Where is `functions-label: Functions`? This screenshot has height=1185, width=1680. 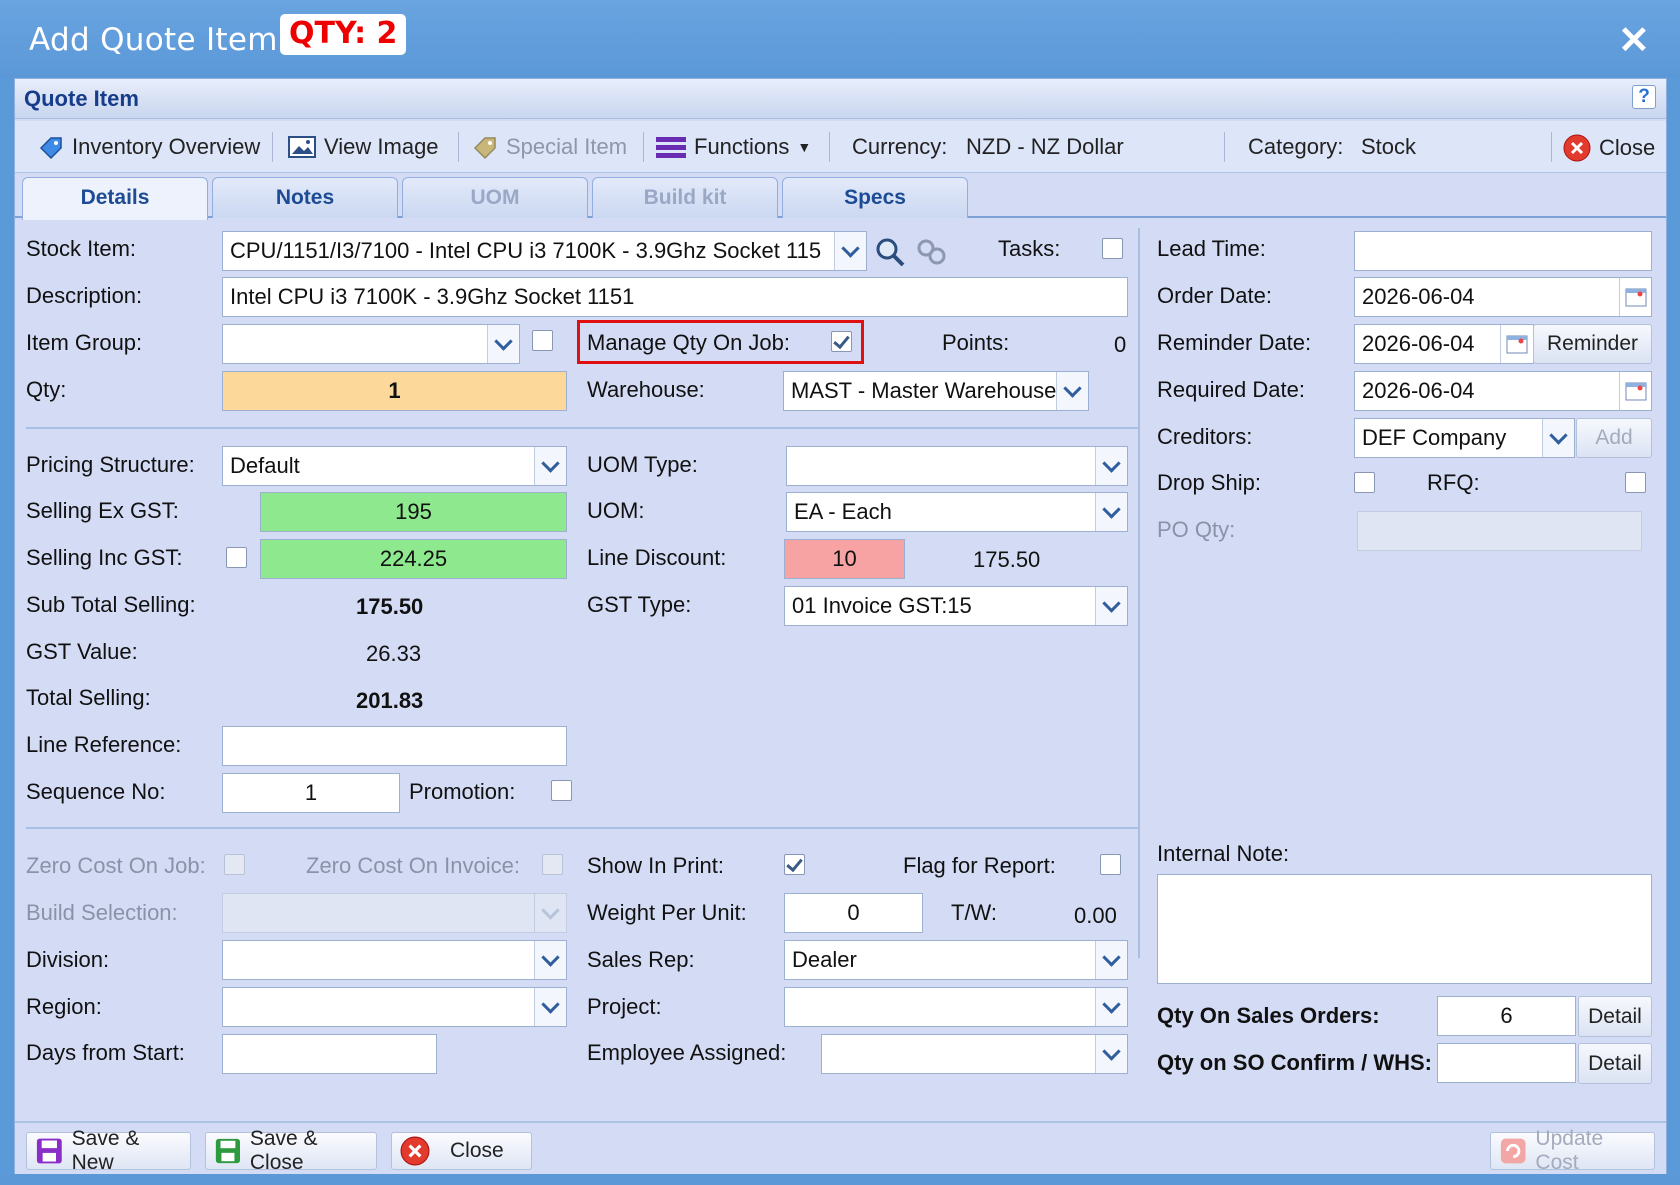 functions-label: Functions is located at coordinates (742, 146).